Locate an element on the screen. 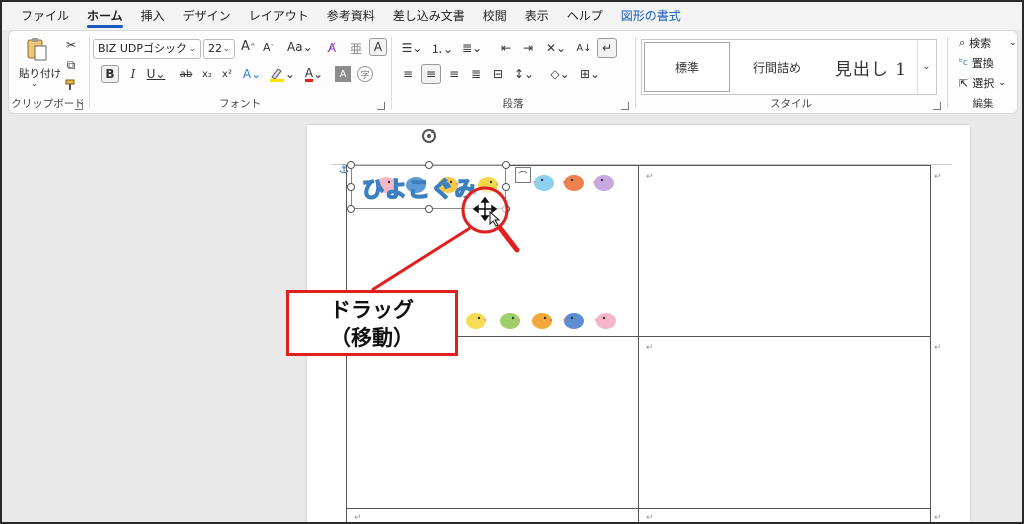 Image resolution: width=1024 pixels, height=524 pixels. text-effects-icon: A⌄ is located at coordinates (252, 74).